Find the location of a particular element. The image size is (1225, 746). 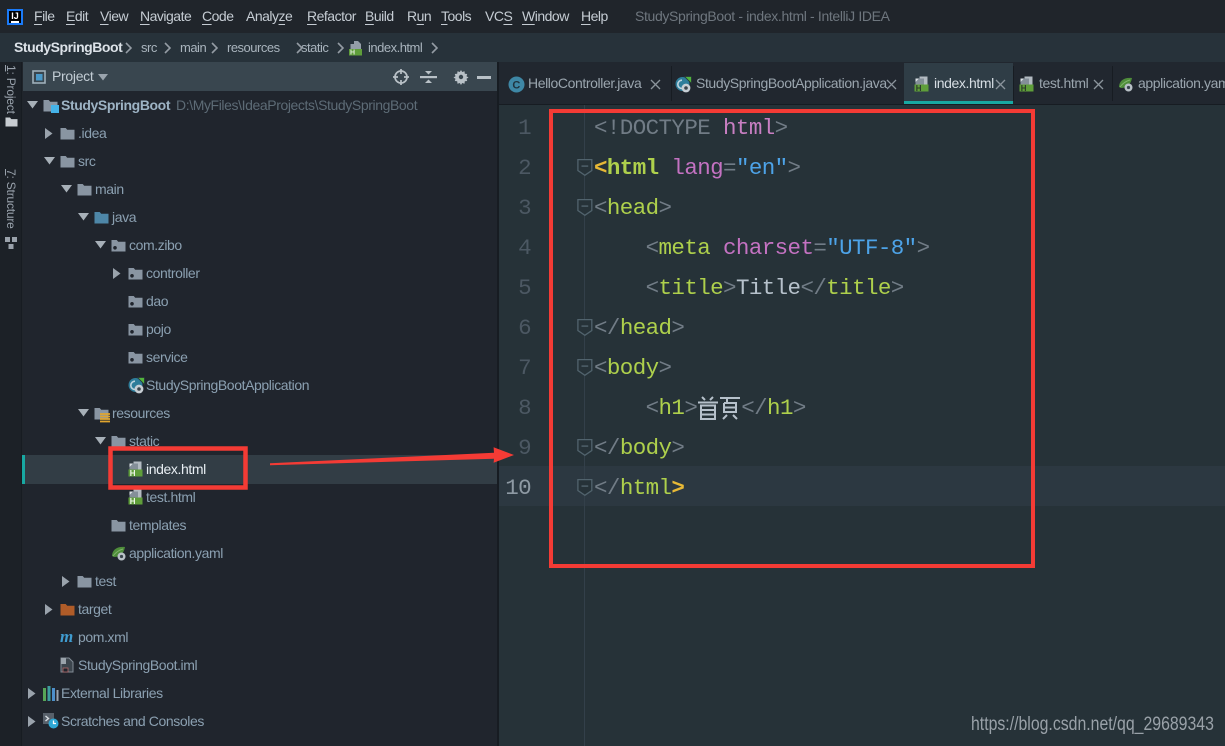

svg-text: C is located at coordinates (516, 86).